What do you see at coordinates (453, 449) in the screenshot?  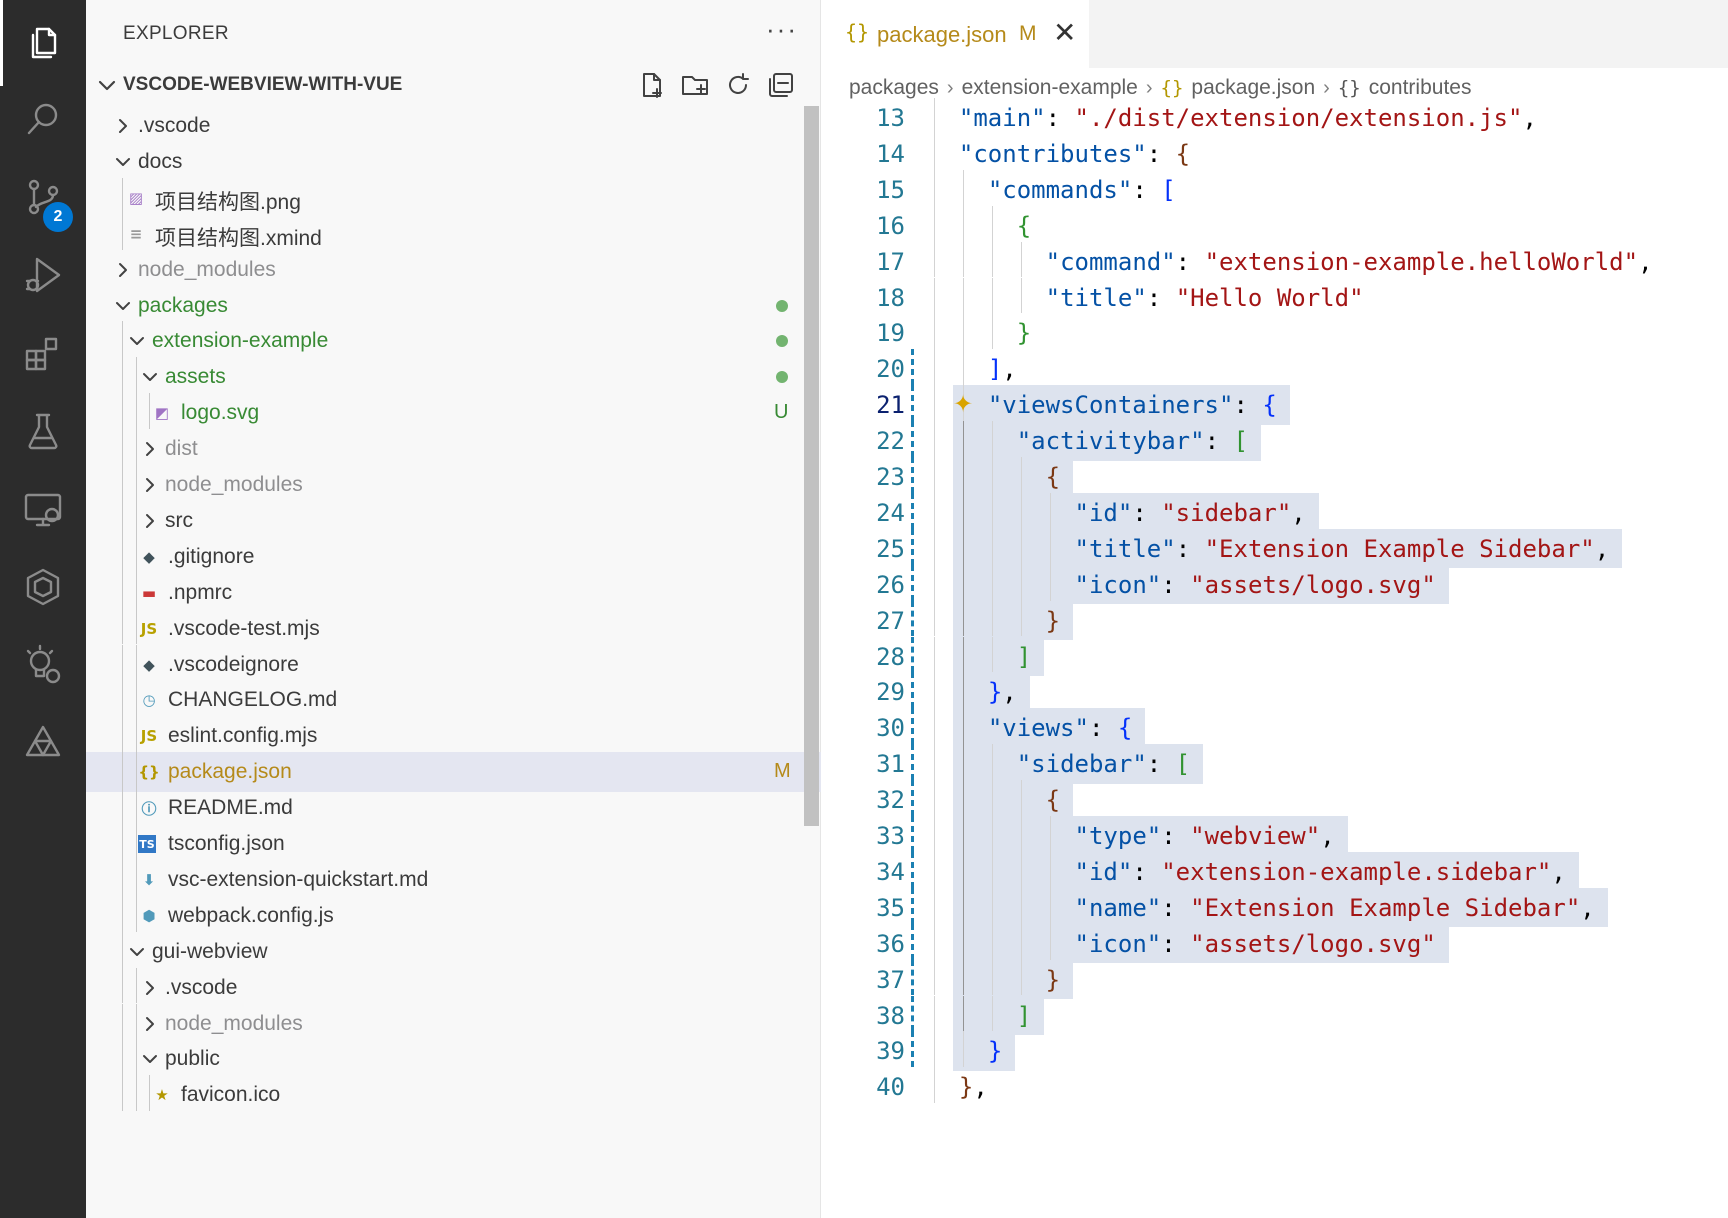 I see `tree-folder: dist` at bounding box center [453, 449].